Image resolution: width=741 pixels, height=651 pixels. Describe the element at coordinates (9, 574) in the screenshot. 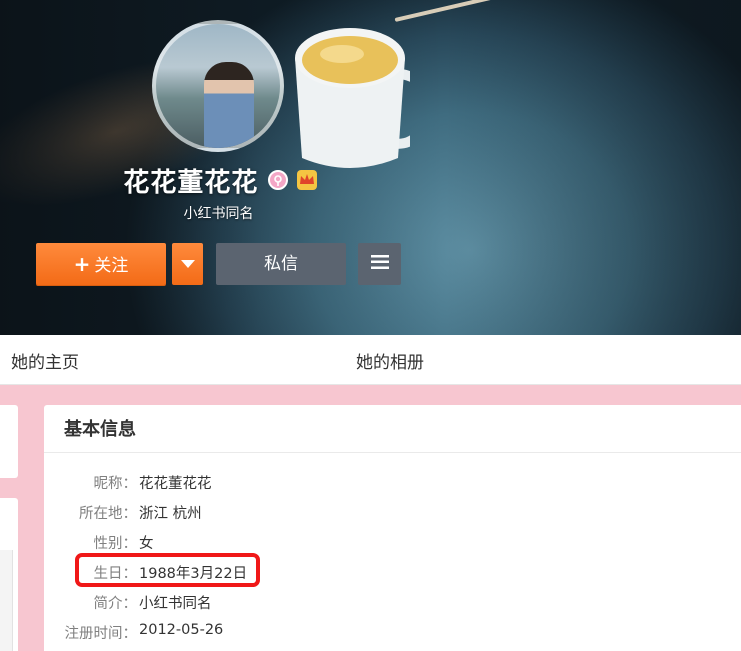

I see `left-panel-bottom` at that location.